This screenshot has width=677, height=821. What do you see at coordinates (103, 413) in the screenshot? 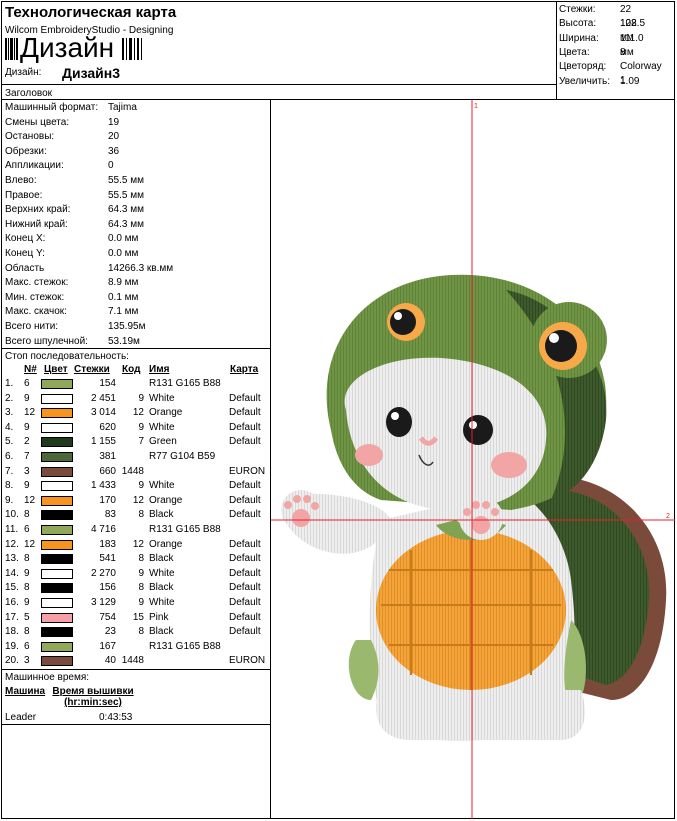
I see `row-stitches: 3 014` at bounding box center [103, 413].